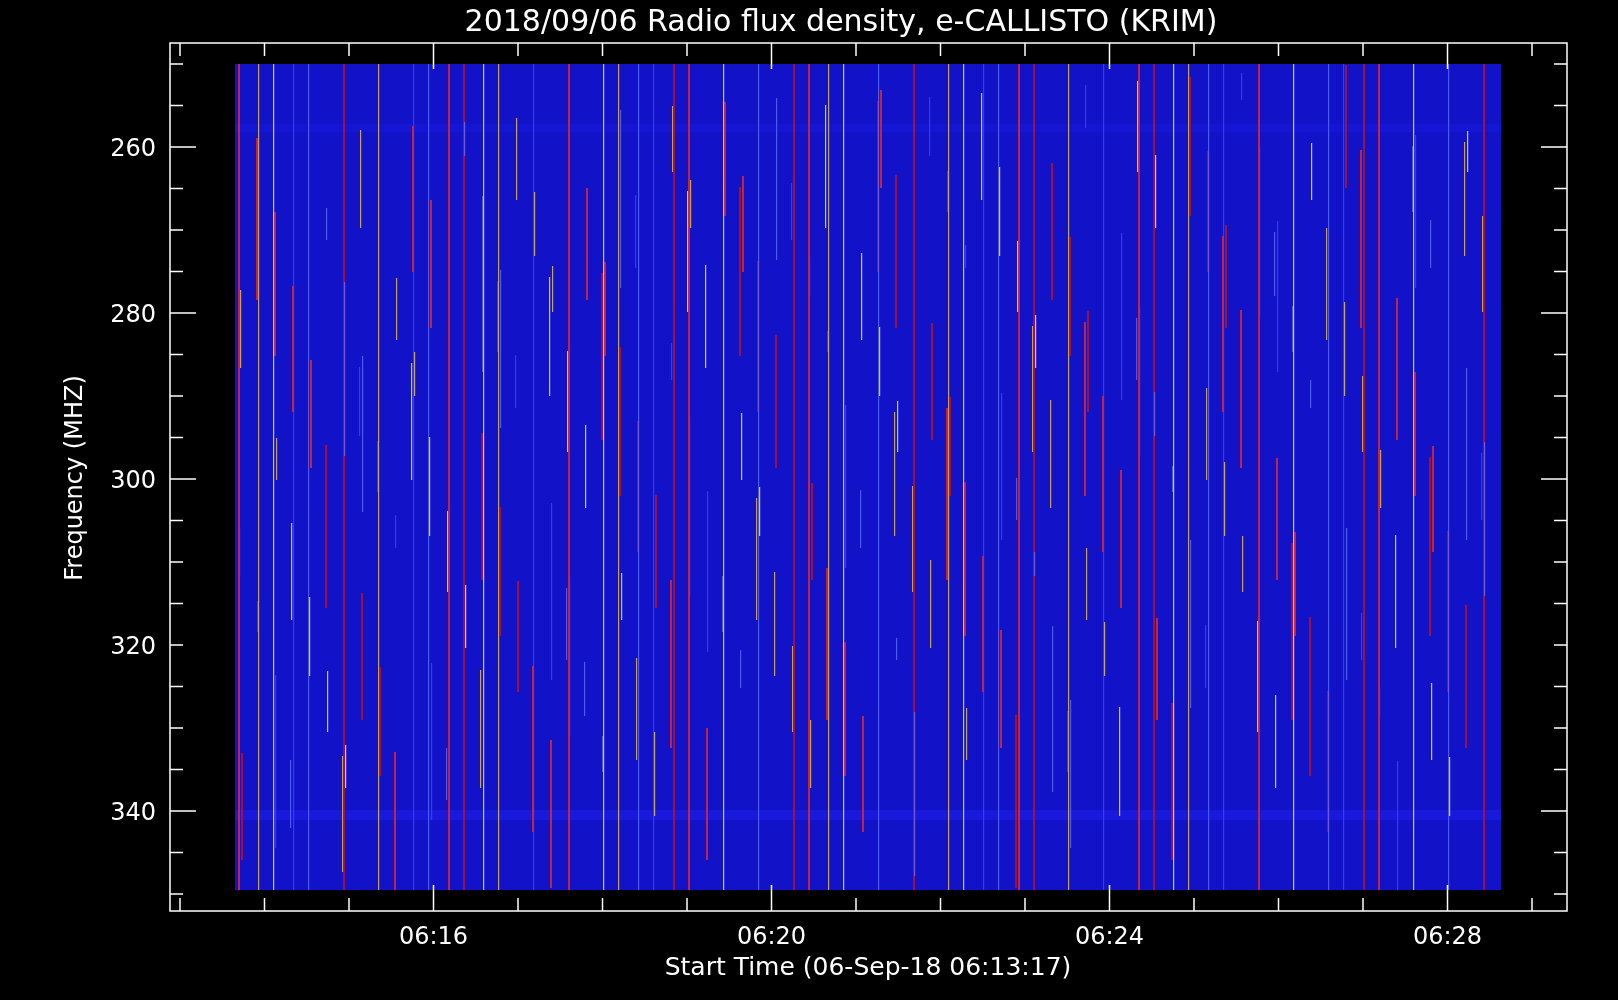  What do you see at coordinates (841, 20) in the screenshot?
I see `chart-title: 2018/09/06 Radio flux density, e-CALLISTO (KRIM)` at bounding box center [841, 20].